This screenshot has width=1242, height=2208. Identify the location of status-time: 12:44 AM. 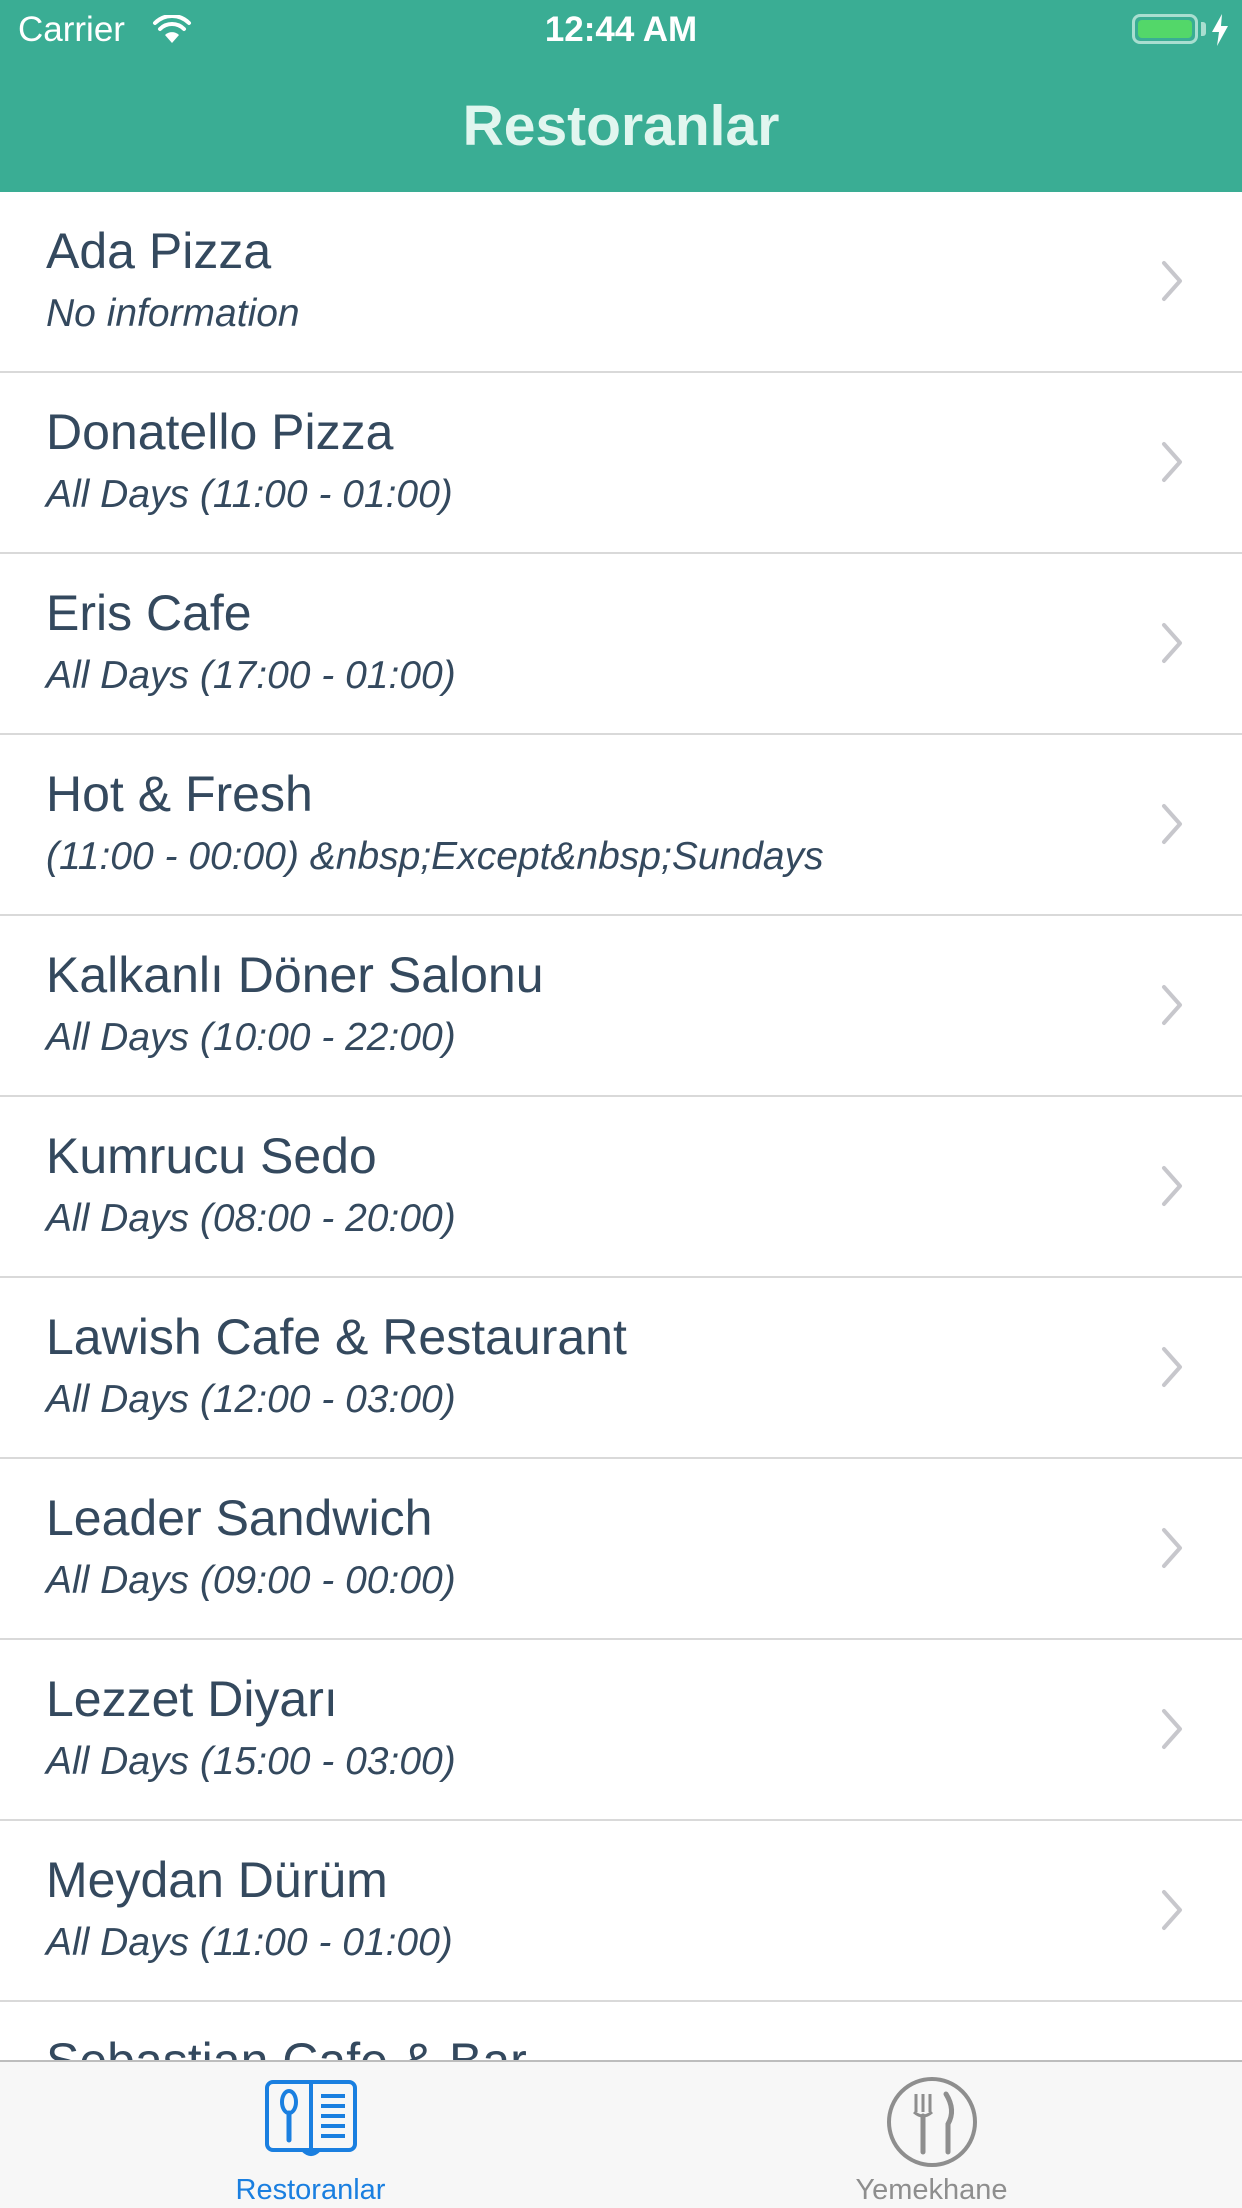
(621, 29).